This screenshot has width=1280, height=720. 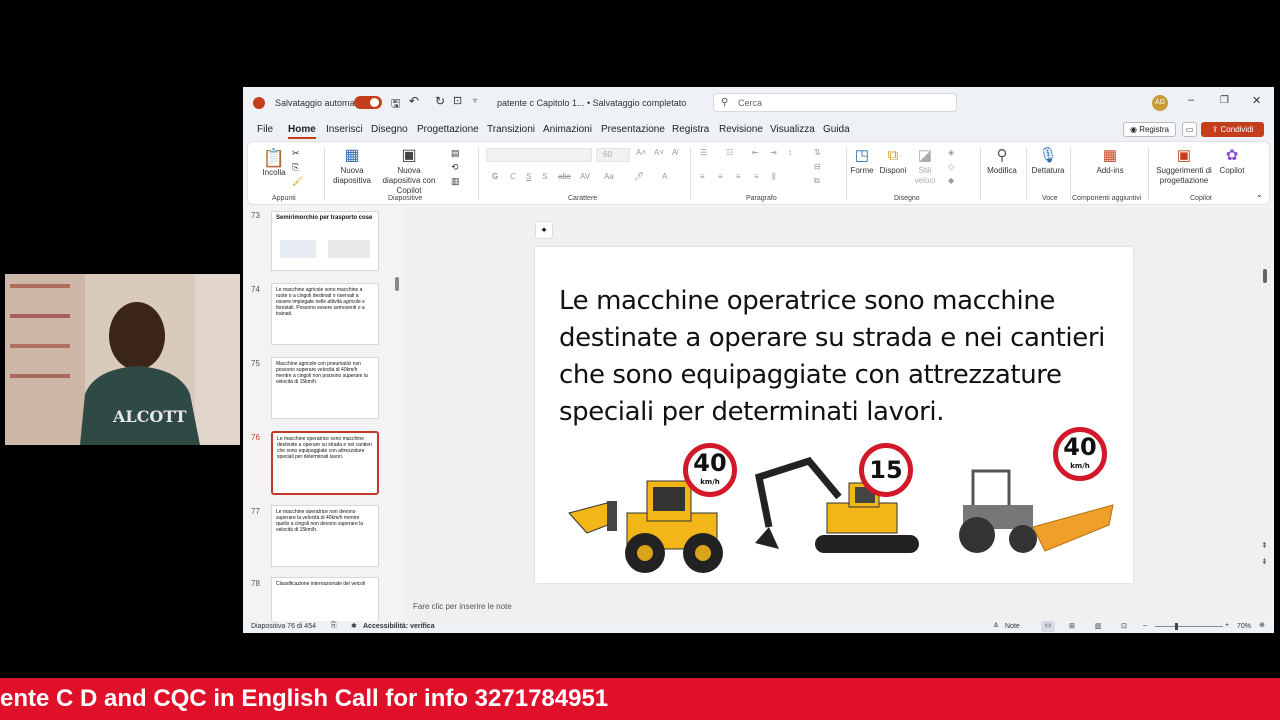 I want to click on slide-thumbnail: Semirimorchio per trasporto cose, so click(x=325, y=241).